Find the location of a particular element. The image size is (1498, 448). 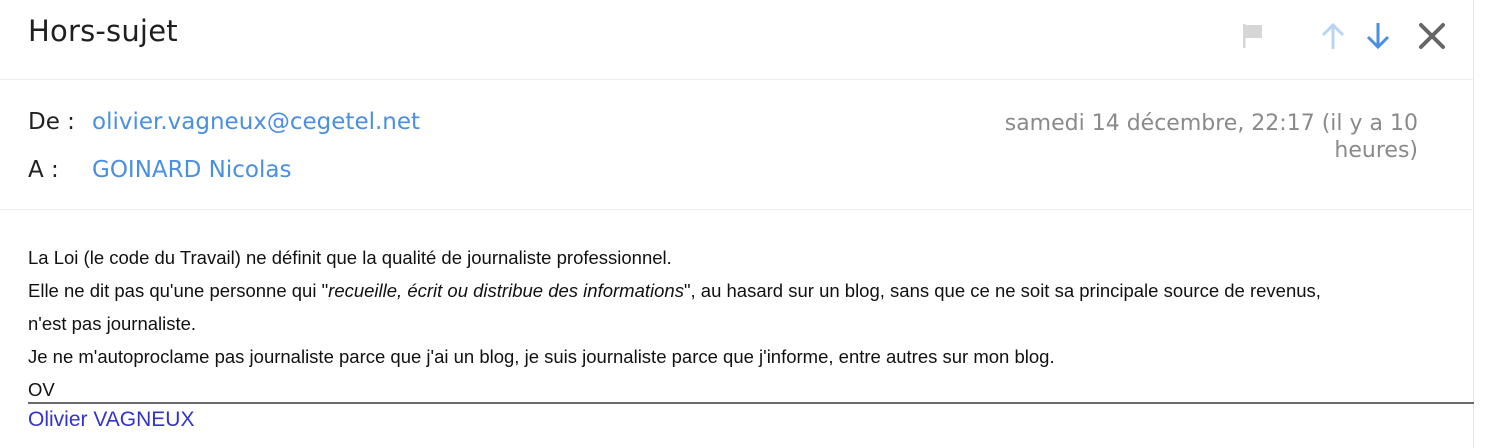

to-recipient-link: GOINARD Nicolas is located at coordinates (191, 170).